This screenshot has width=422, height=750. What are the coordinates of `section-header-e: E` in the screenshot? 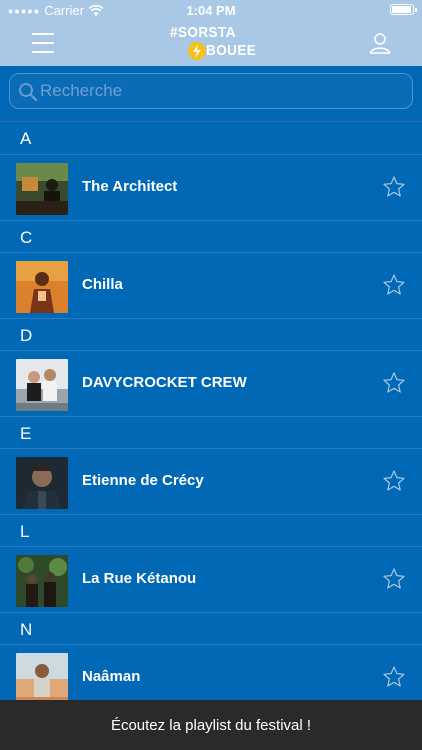 It's located at (211, 432).